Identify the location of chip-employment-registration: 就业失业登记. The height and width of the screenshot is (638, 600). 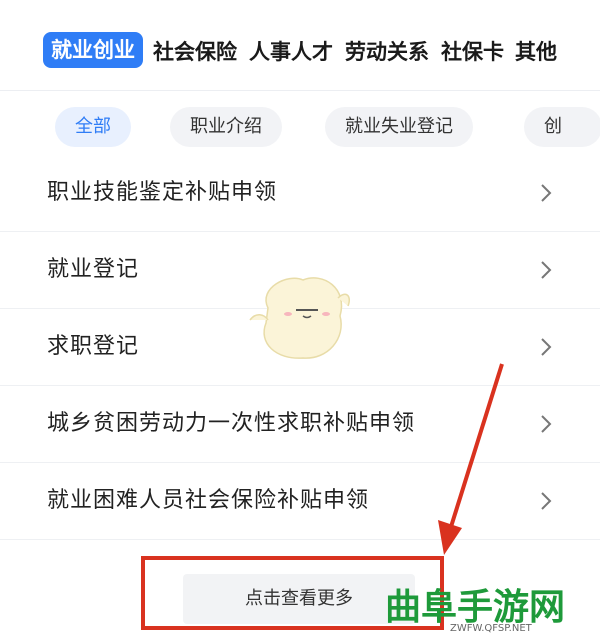
(399, 127).